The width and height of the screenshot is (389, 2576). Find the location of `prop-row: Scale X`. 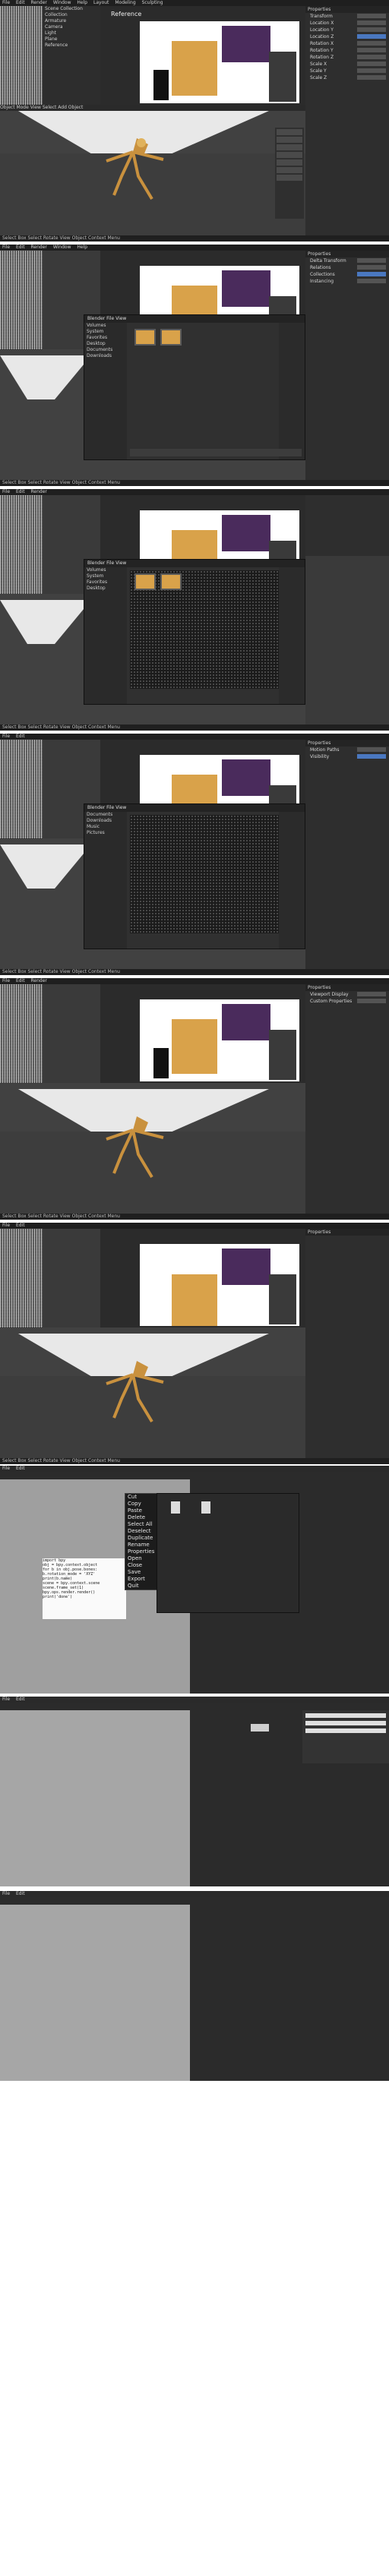

prop-row: Scale X is located at coordinates (347, 64).